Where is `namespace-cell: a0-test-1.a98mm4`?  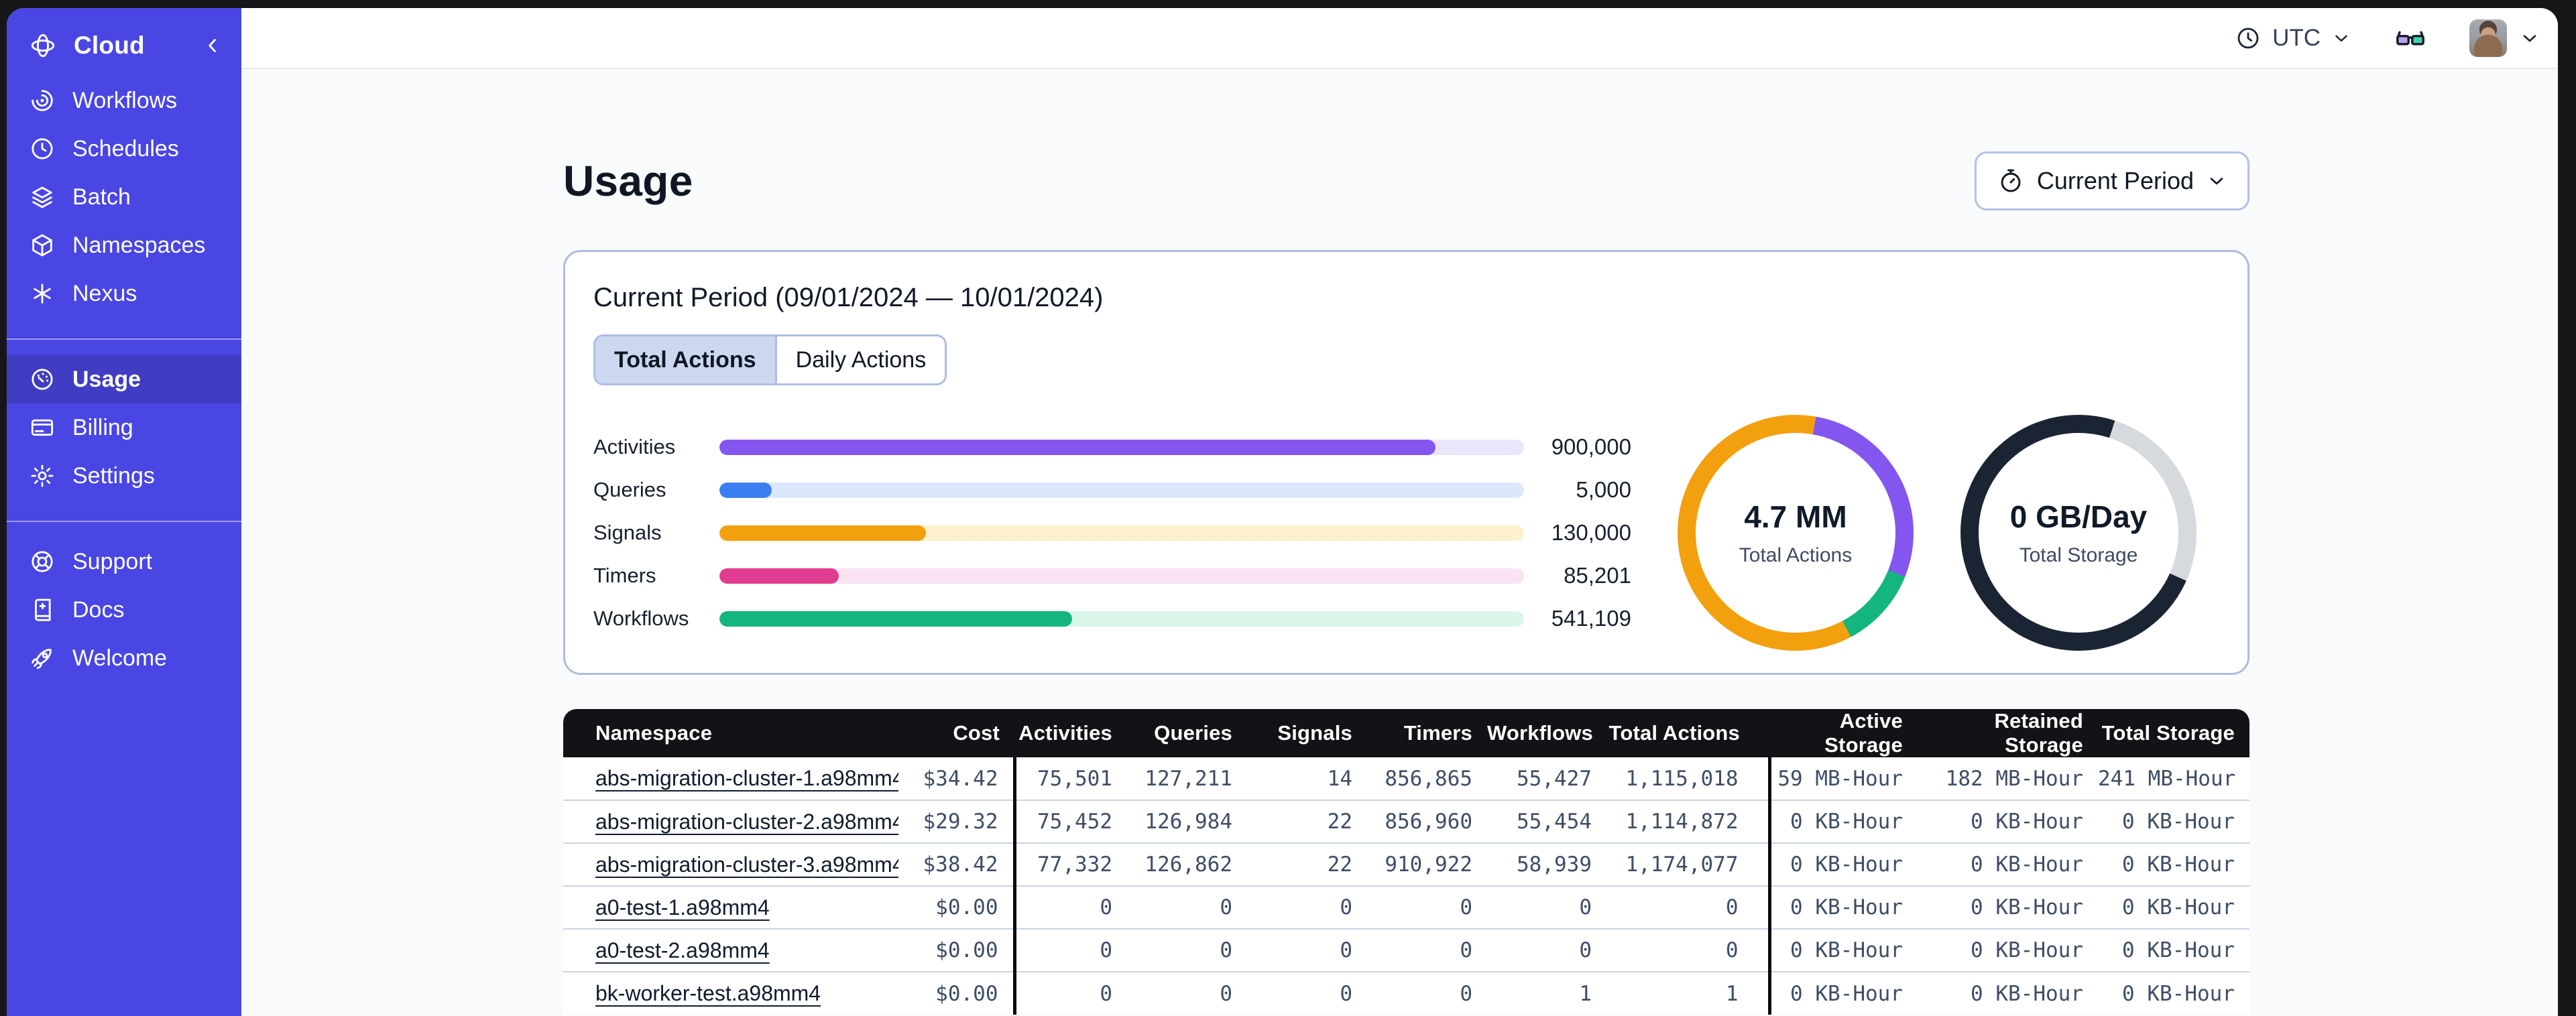
namespace-cell: a0-test-1.a98mm4 is located at coordinates (730, 907).